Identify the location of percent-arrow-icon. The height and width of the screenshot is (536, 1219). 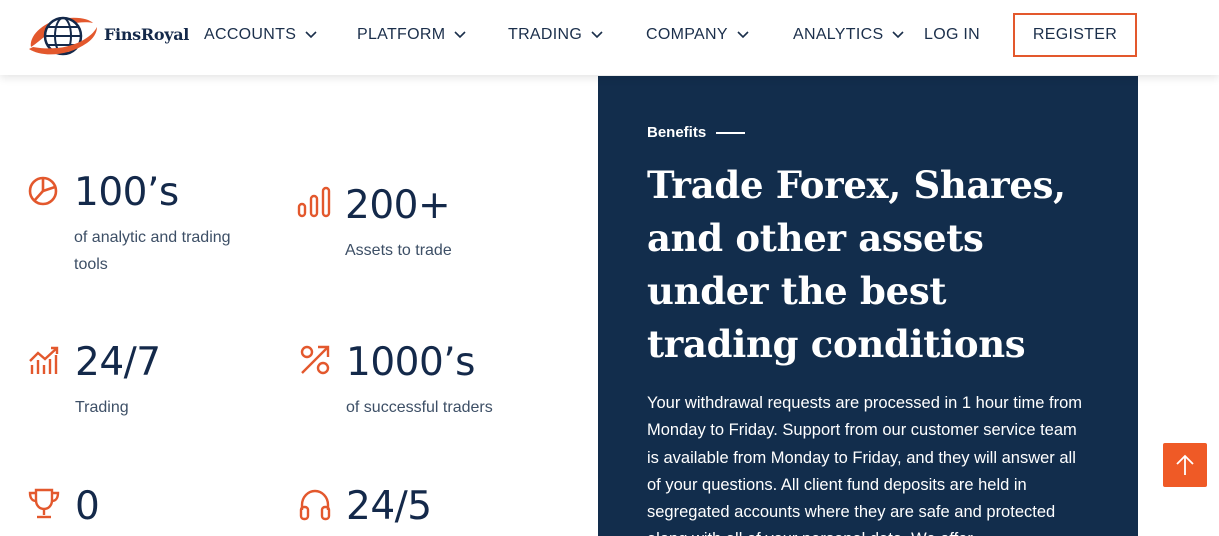
(315, 360).